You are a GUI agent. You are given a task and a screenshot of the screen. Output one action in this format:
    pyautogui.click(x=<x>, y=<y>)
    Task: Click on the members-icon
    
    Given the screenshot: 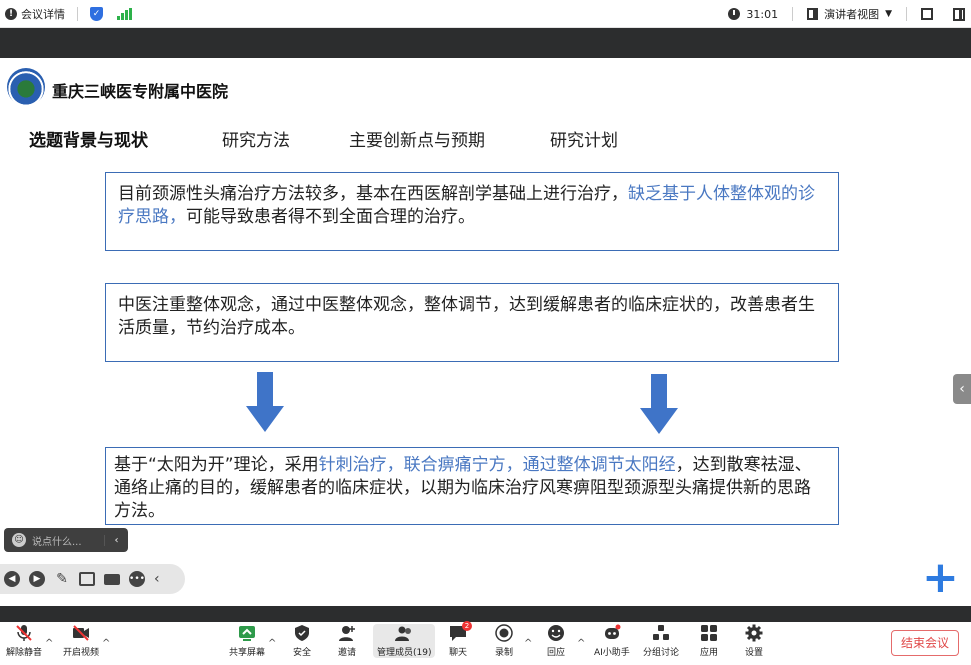 What is the action you would take?
    pyautogui.click(x=403, y=633)
    